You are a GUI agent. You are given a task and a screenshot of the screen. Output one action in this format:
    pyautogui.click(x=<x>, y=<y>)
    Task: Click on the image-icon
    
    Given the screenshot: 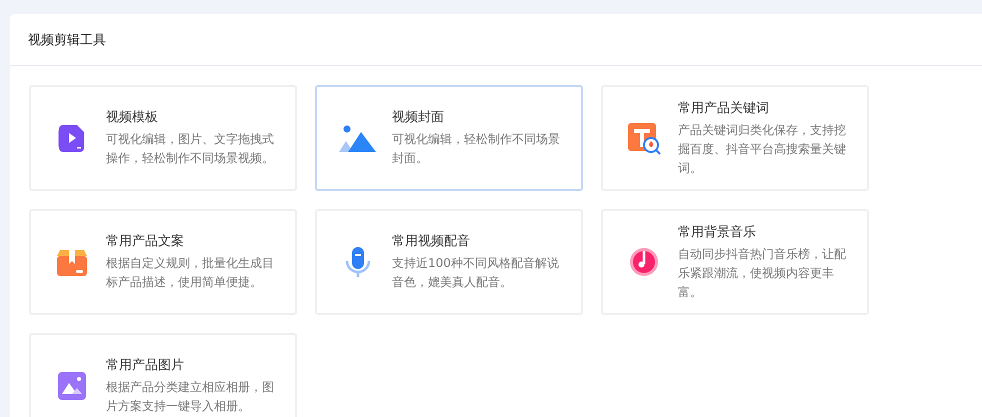 What is the action you would take?
    pyautogui.click(x=71, y=386)
    